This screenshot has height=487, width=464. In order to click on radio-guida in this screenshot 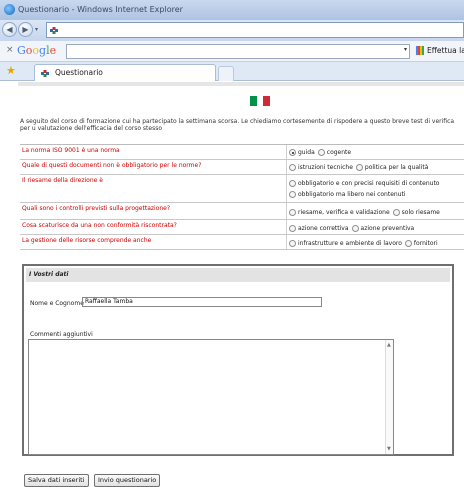, I will do `click(292, 152)`.